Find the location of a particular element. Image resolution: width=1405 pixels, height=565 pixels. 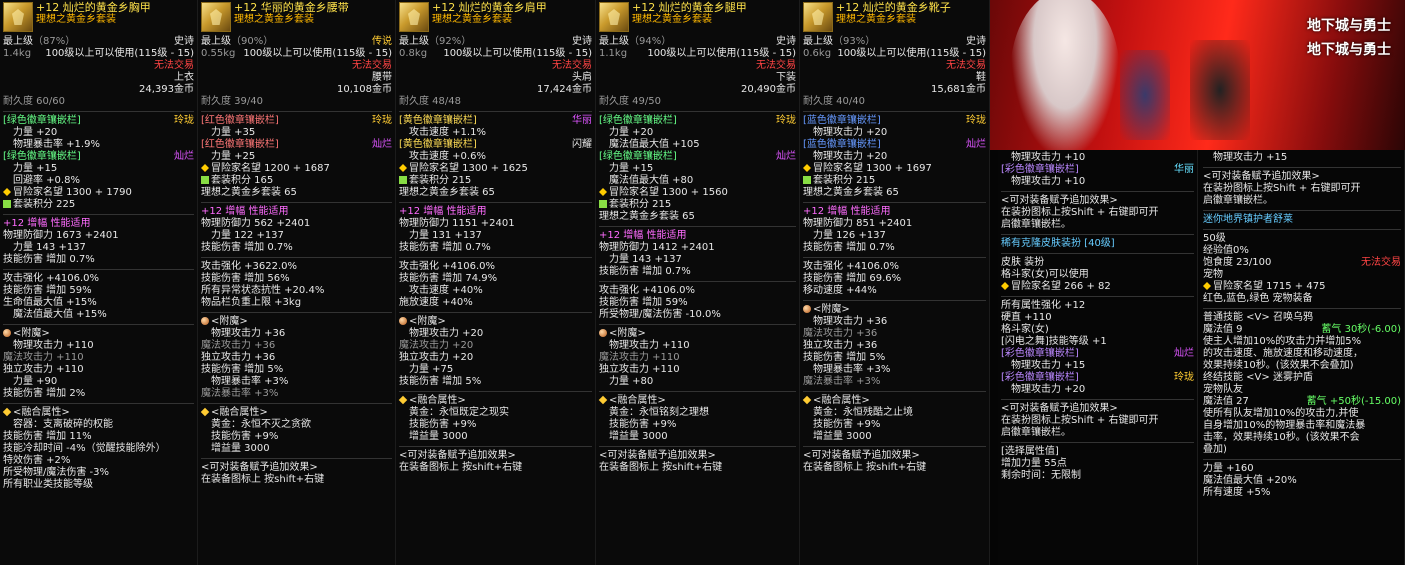

stat-line: <附魔> is located at coordinates (495, 322).